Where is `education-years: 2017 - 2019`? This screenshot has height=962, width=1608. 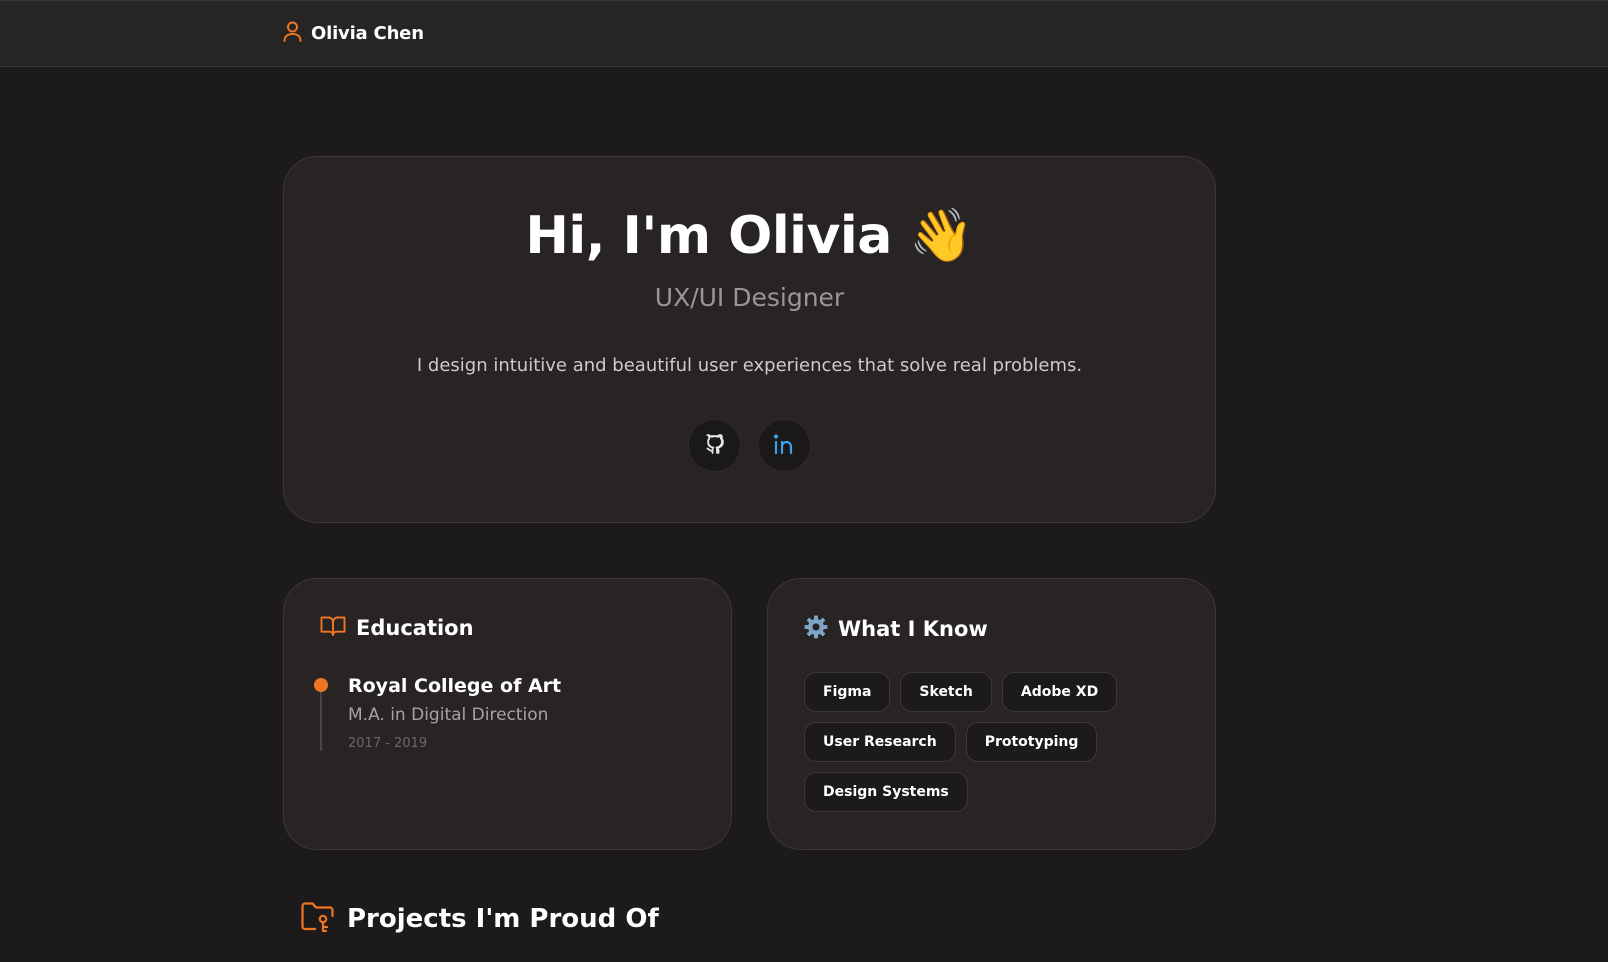
education-years: 2017 - 2019 is located at coordinates (388, 743).